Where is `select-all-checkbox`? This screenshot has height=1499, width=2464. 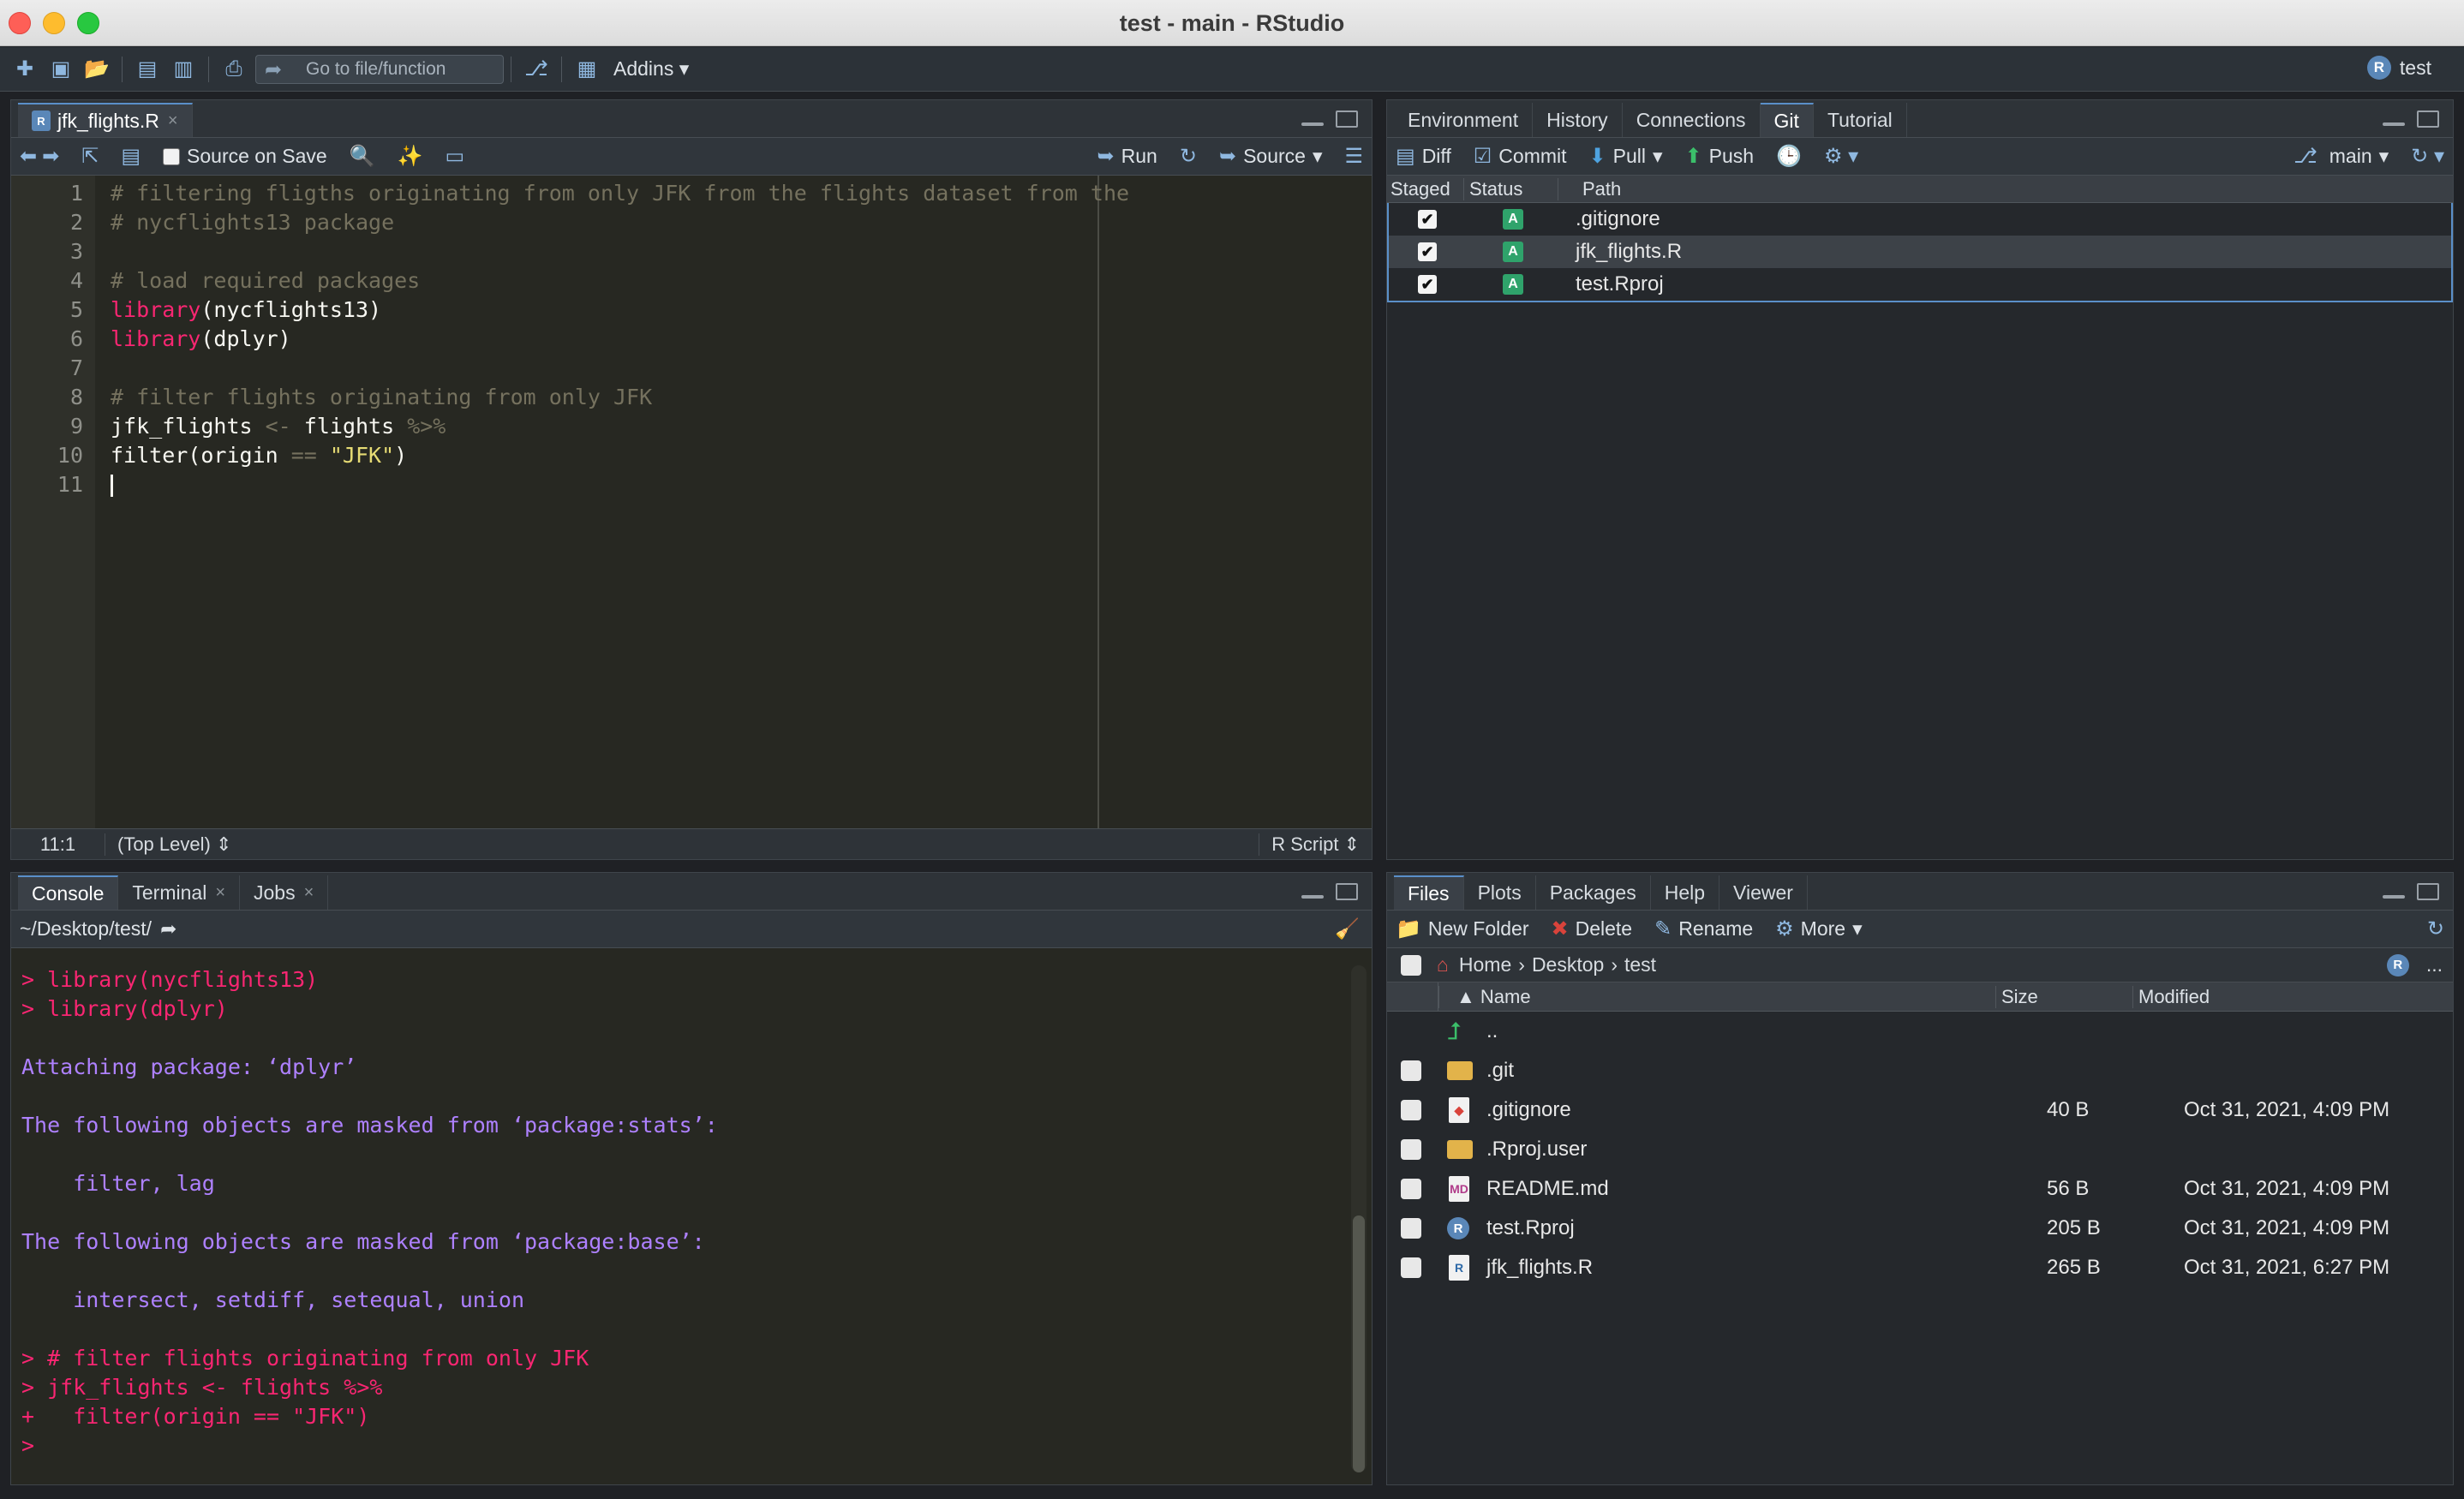
select-all-checkbox is located at coordinates (1411, 965).